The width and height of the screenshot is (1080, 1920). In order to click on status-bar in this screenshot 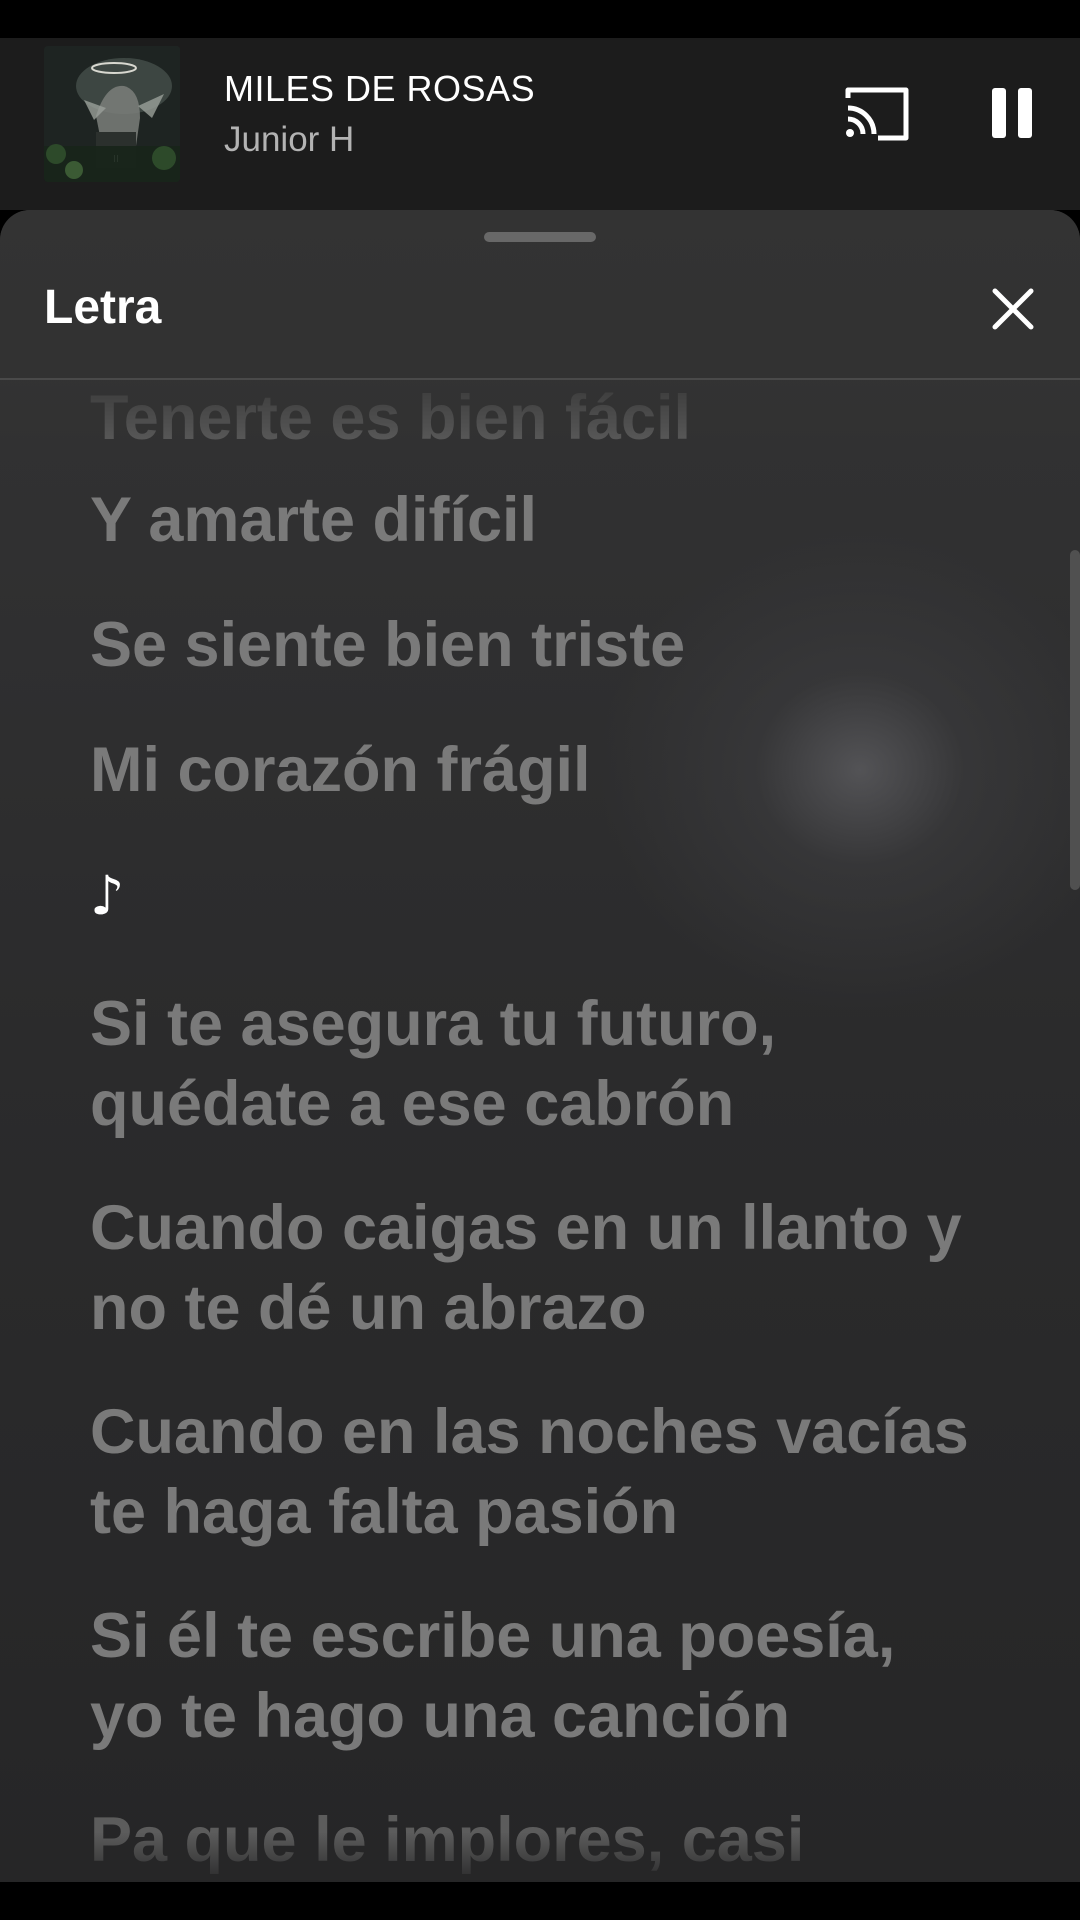, I will do `click(540, 19)`.